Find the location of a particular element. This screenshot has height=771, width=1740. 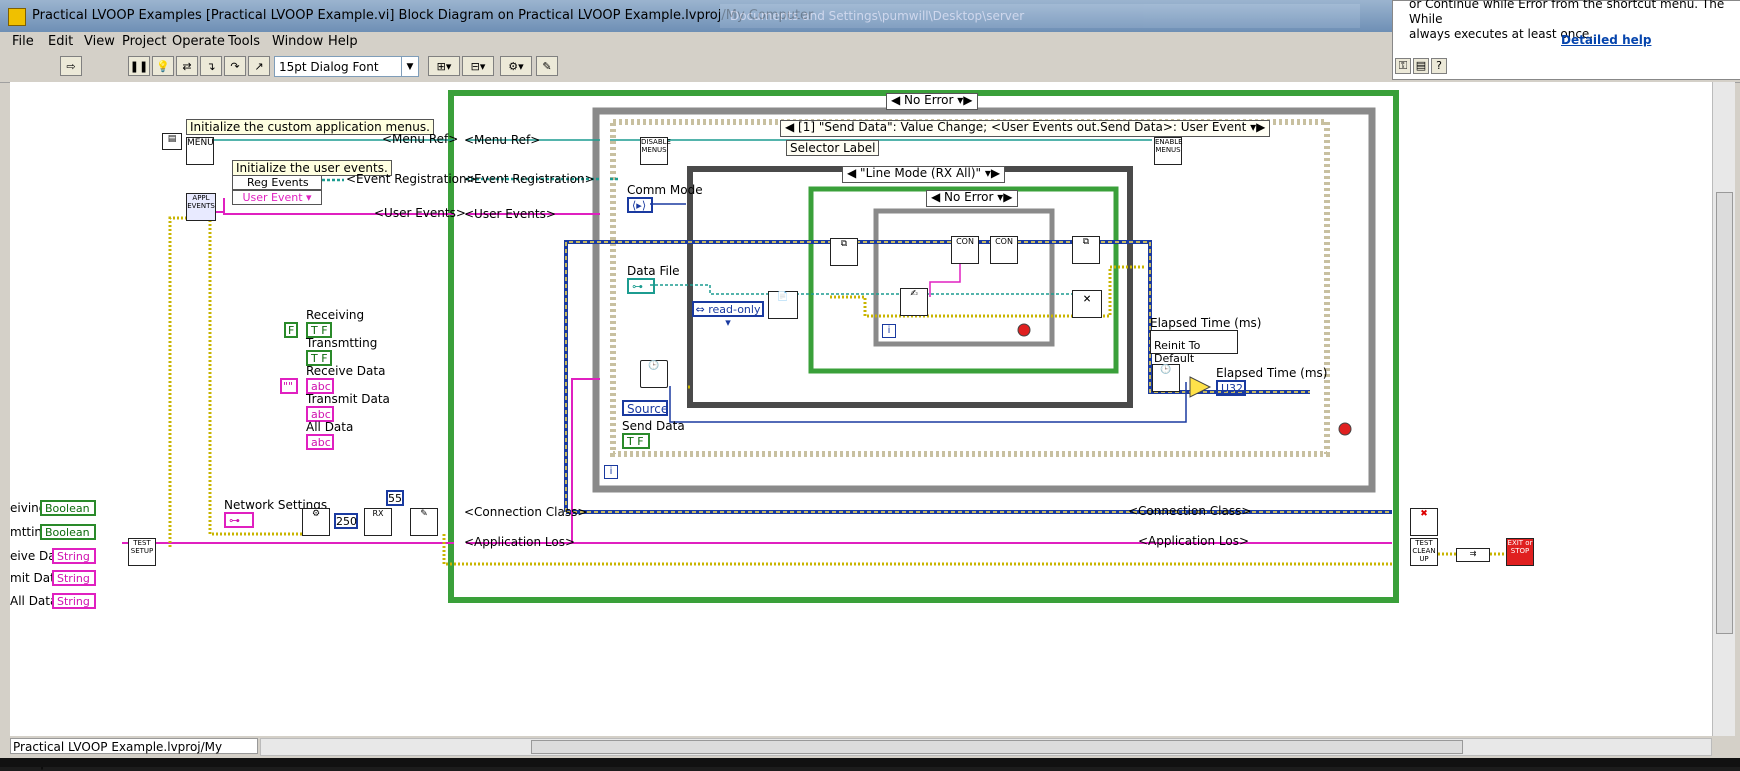

question-icon: ? is located at coordinates (1439, 66).